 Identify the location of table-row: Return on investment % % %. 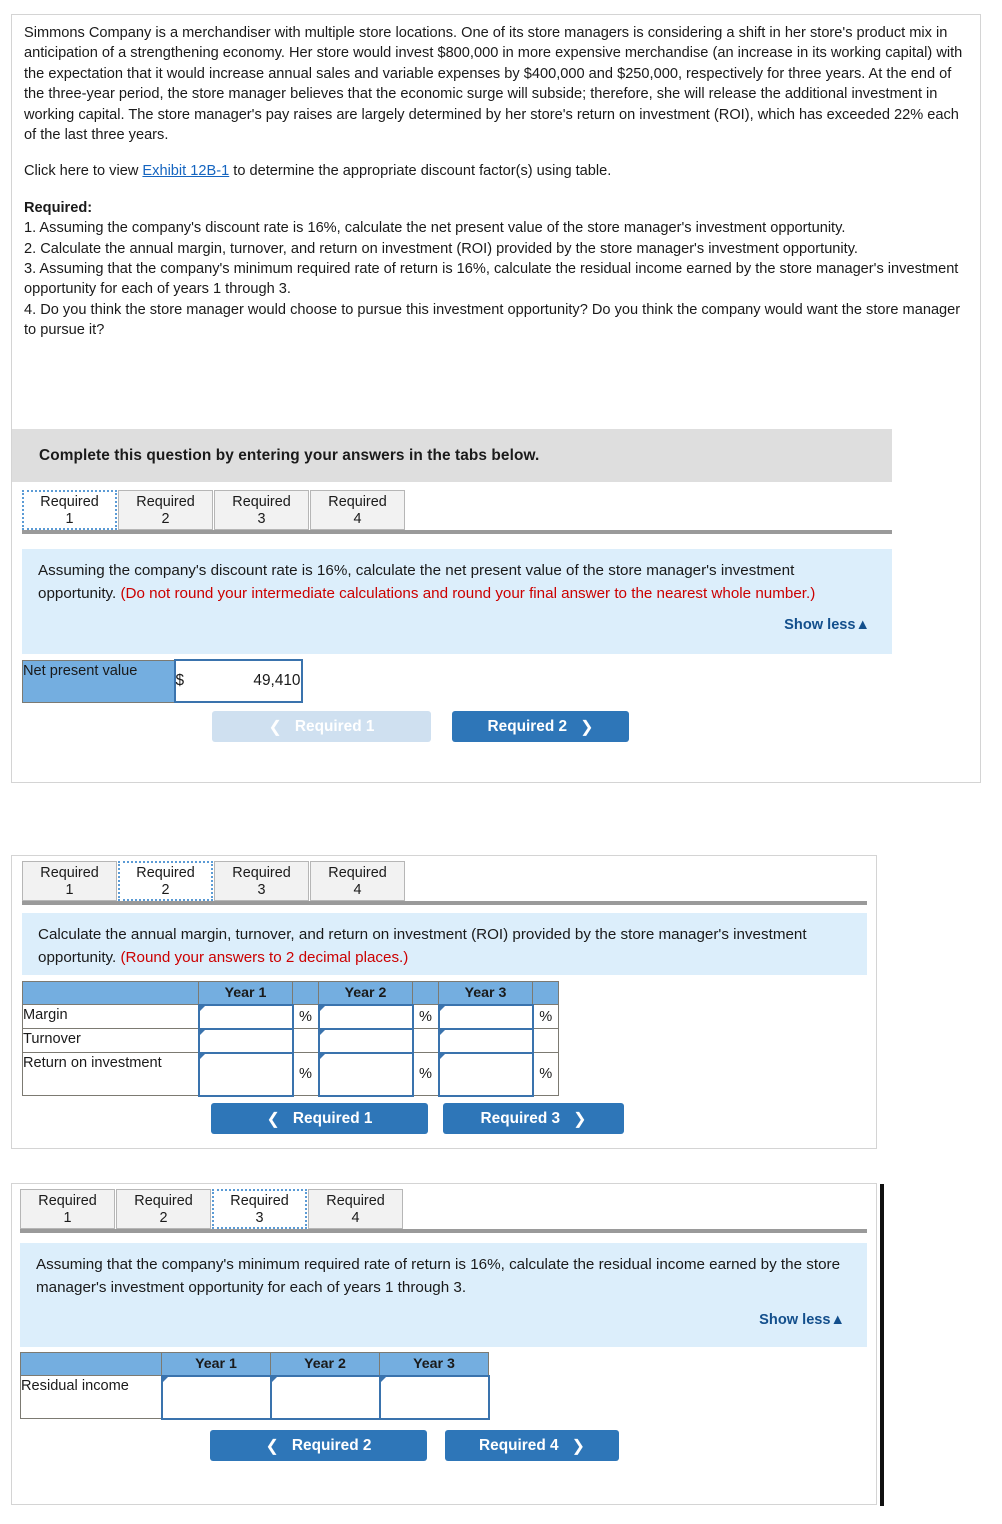
(290, 1074).